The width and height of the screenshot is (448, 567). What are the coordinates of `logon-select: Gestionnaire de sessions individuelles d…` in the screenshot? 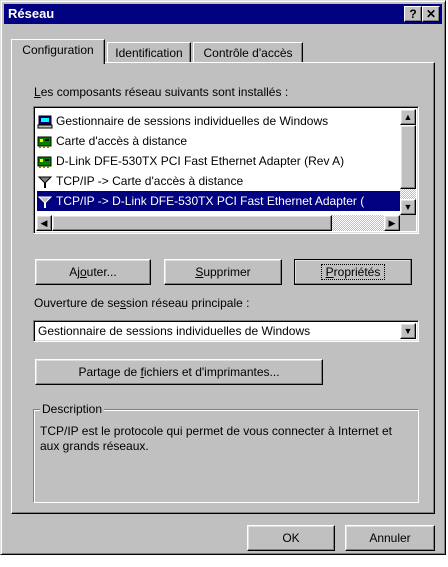 It's located at (226, 331).